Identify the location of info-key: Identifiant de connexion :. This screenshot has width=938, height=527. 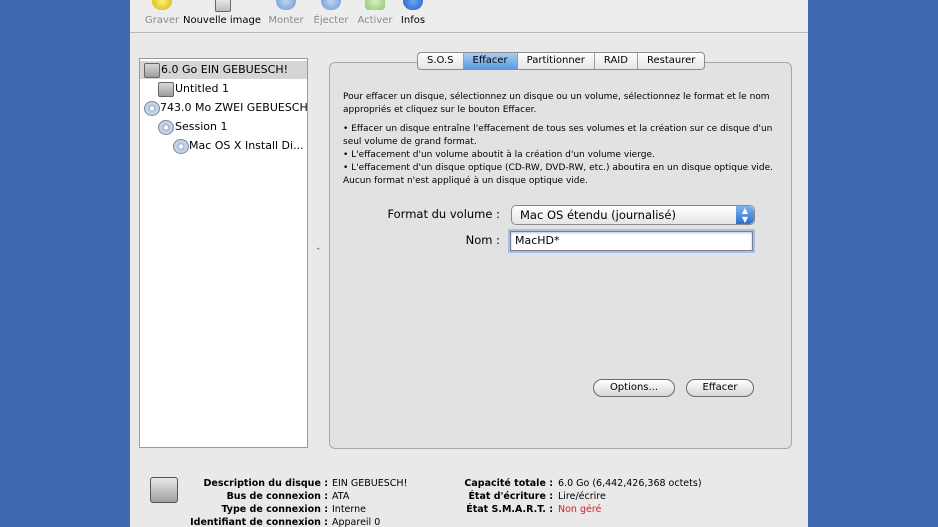
(259, 522).